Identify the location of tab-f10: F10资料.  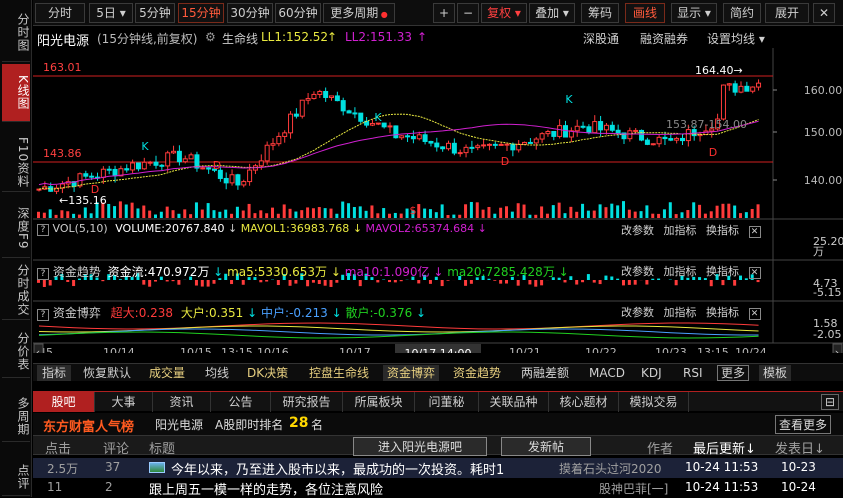
(16, 163).